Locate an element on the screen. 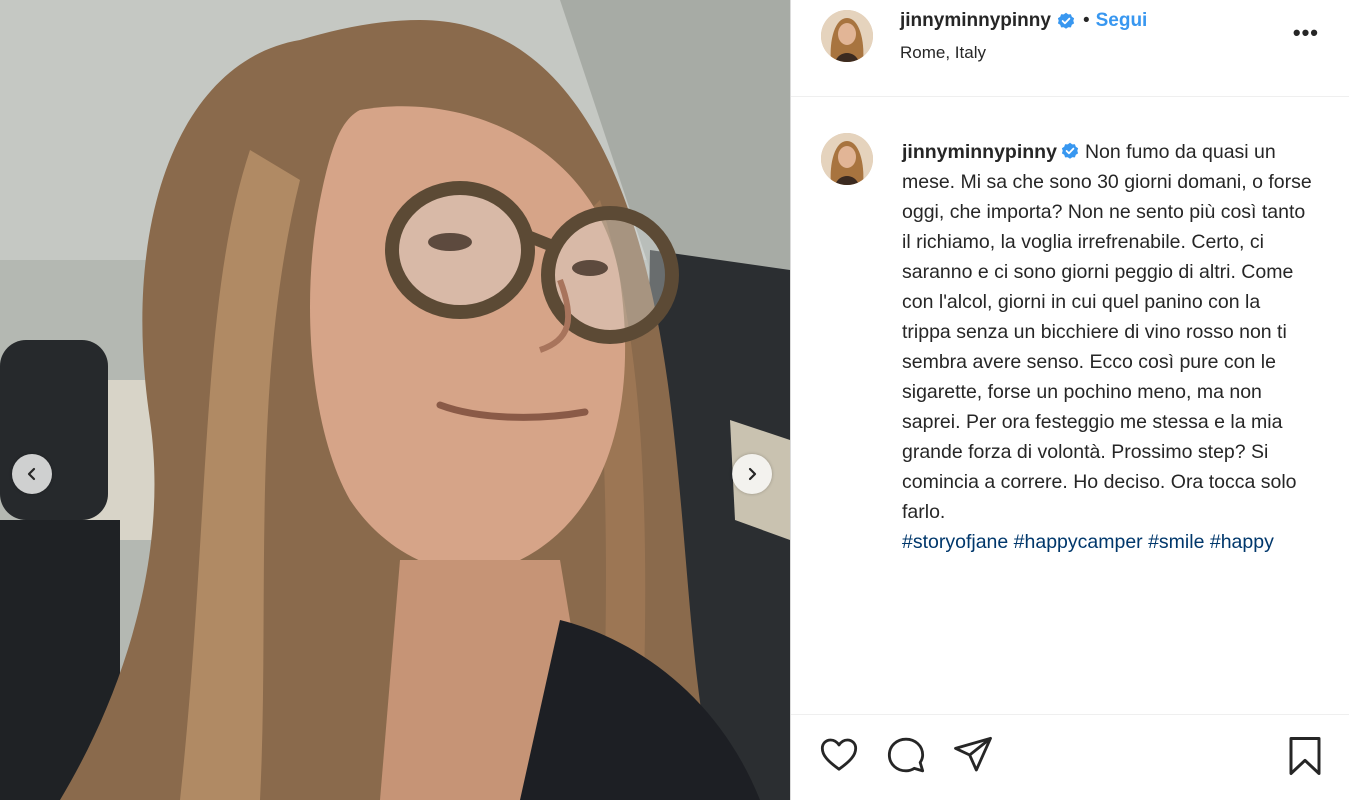  carousel-next-button is located at coordinates (752, 474).